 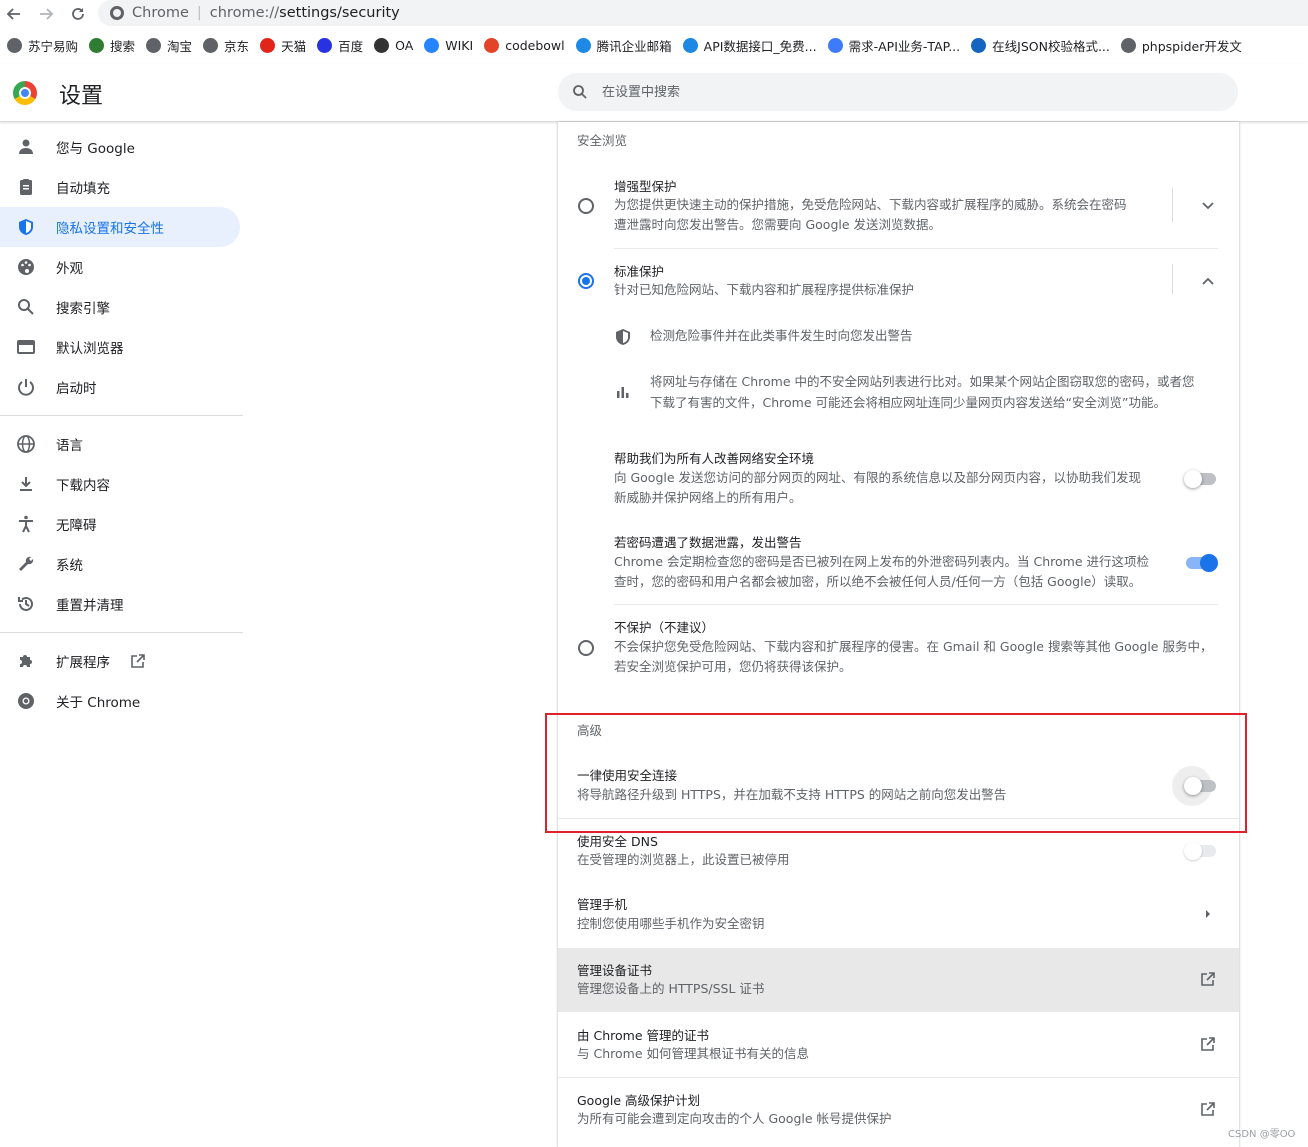 I want to click on radio-standard-protection, so click(x=586, y=281).